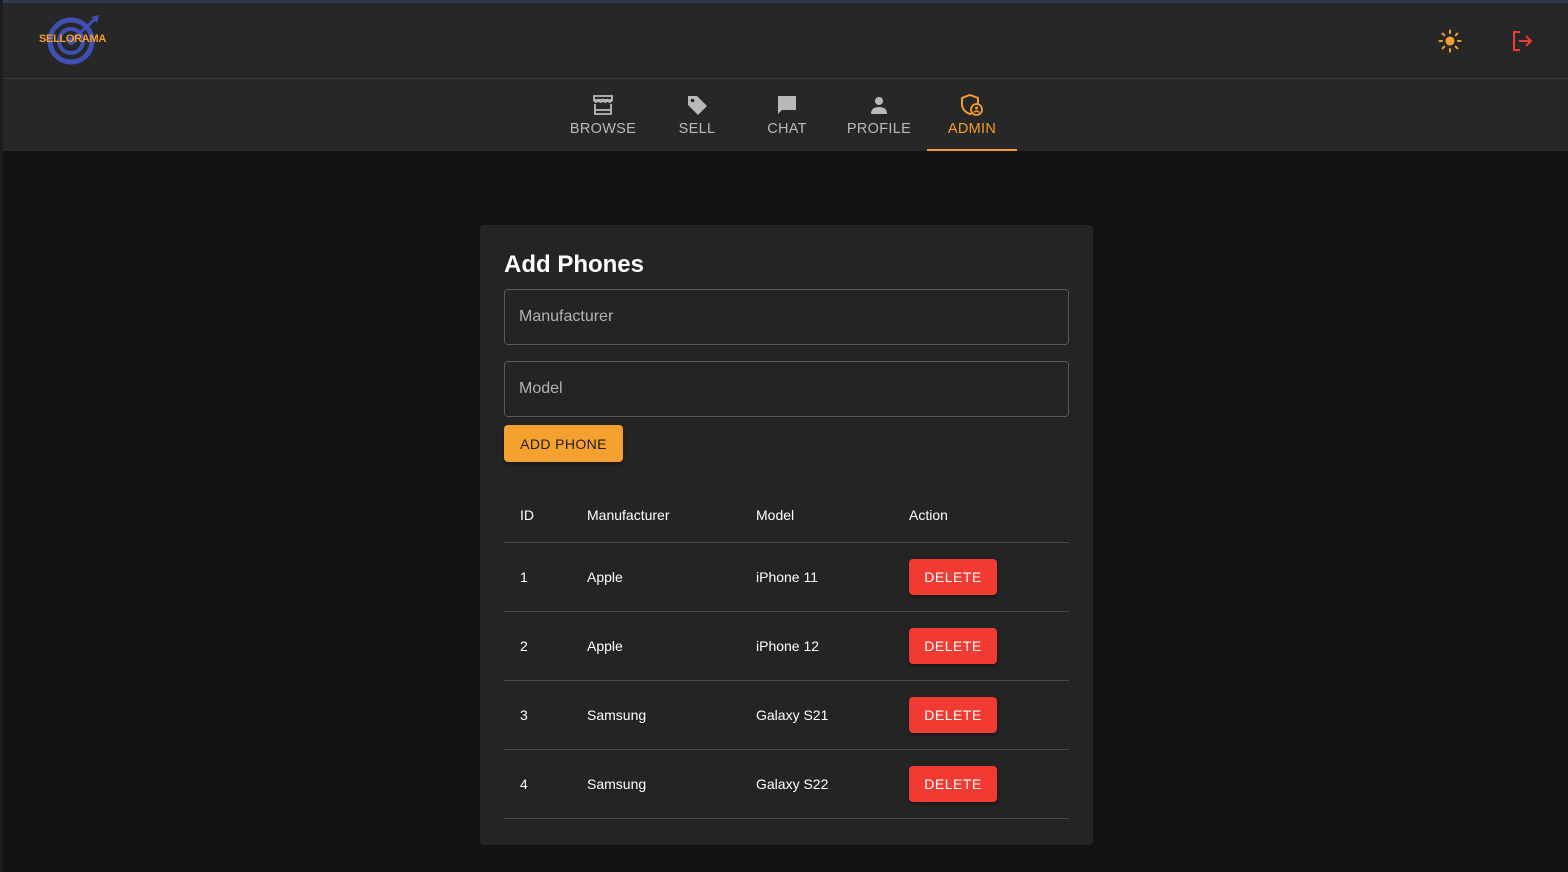 This screenshot has height=872, width=1568. I want to click on table-row: 2 Apple iPhone 12 DELETE, so click(786, 646).